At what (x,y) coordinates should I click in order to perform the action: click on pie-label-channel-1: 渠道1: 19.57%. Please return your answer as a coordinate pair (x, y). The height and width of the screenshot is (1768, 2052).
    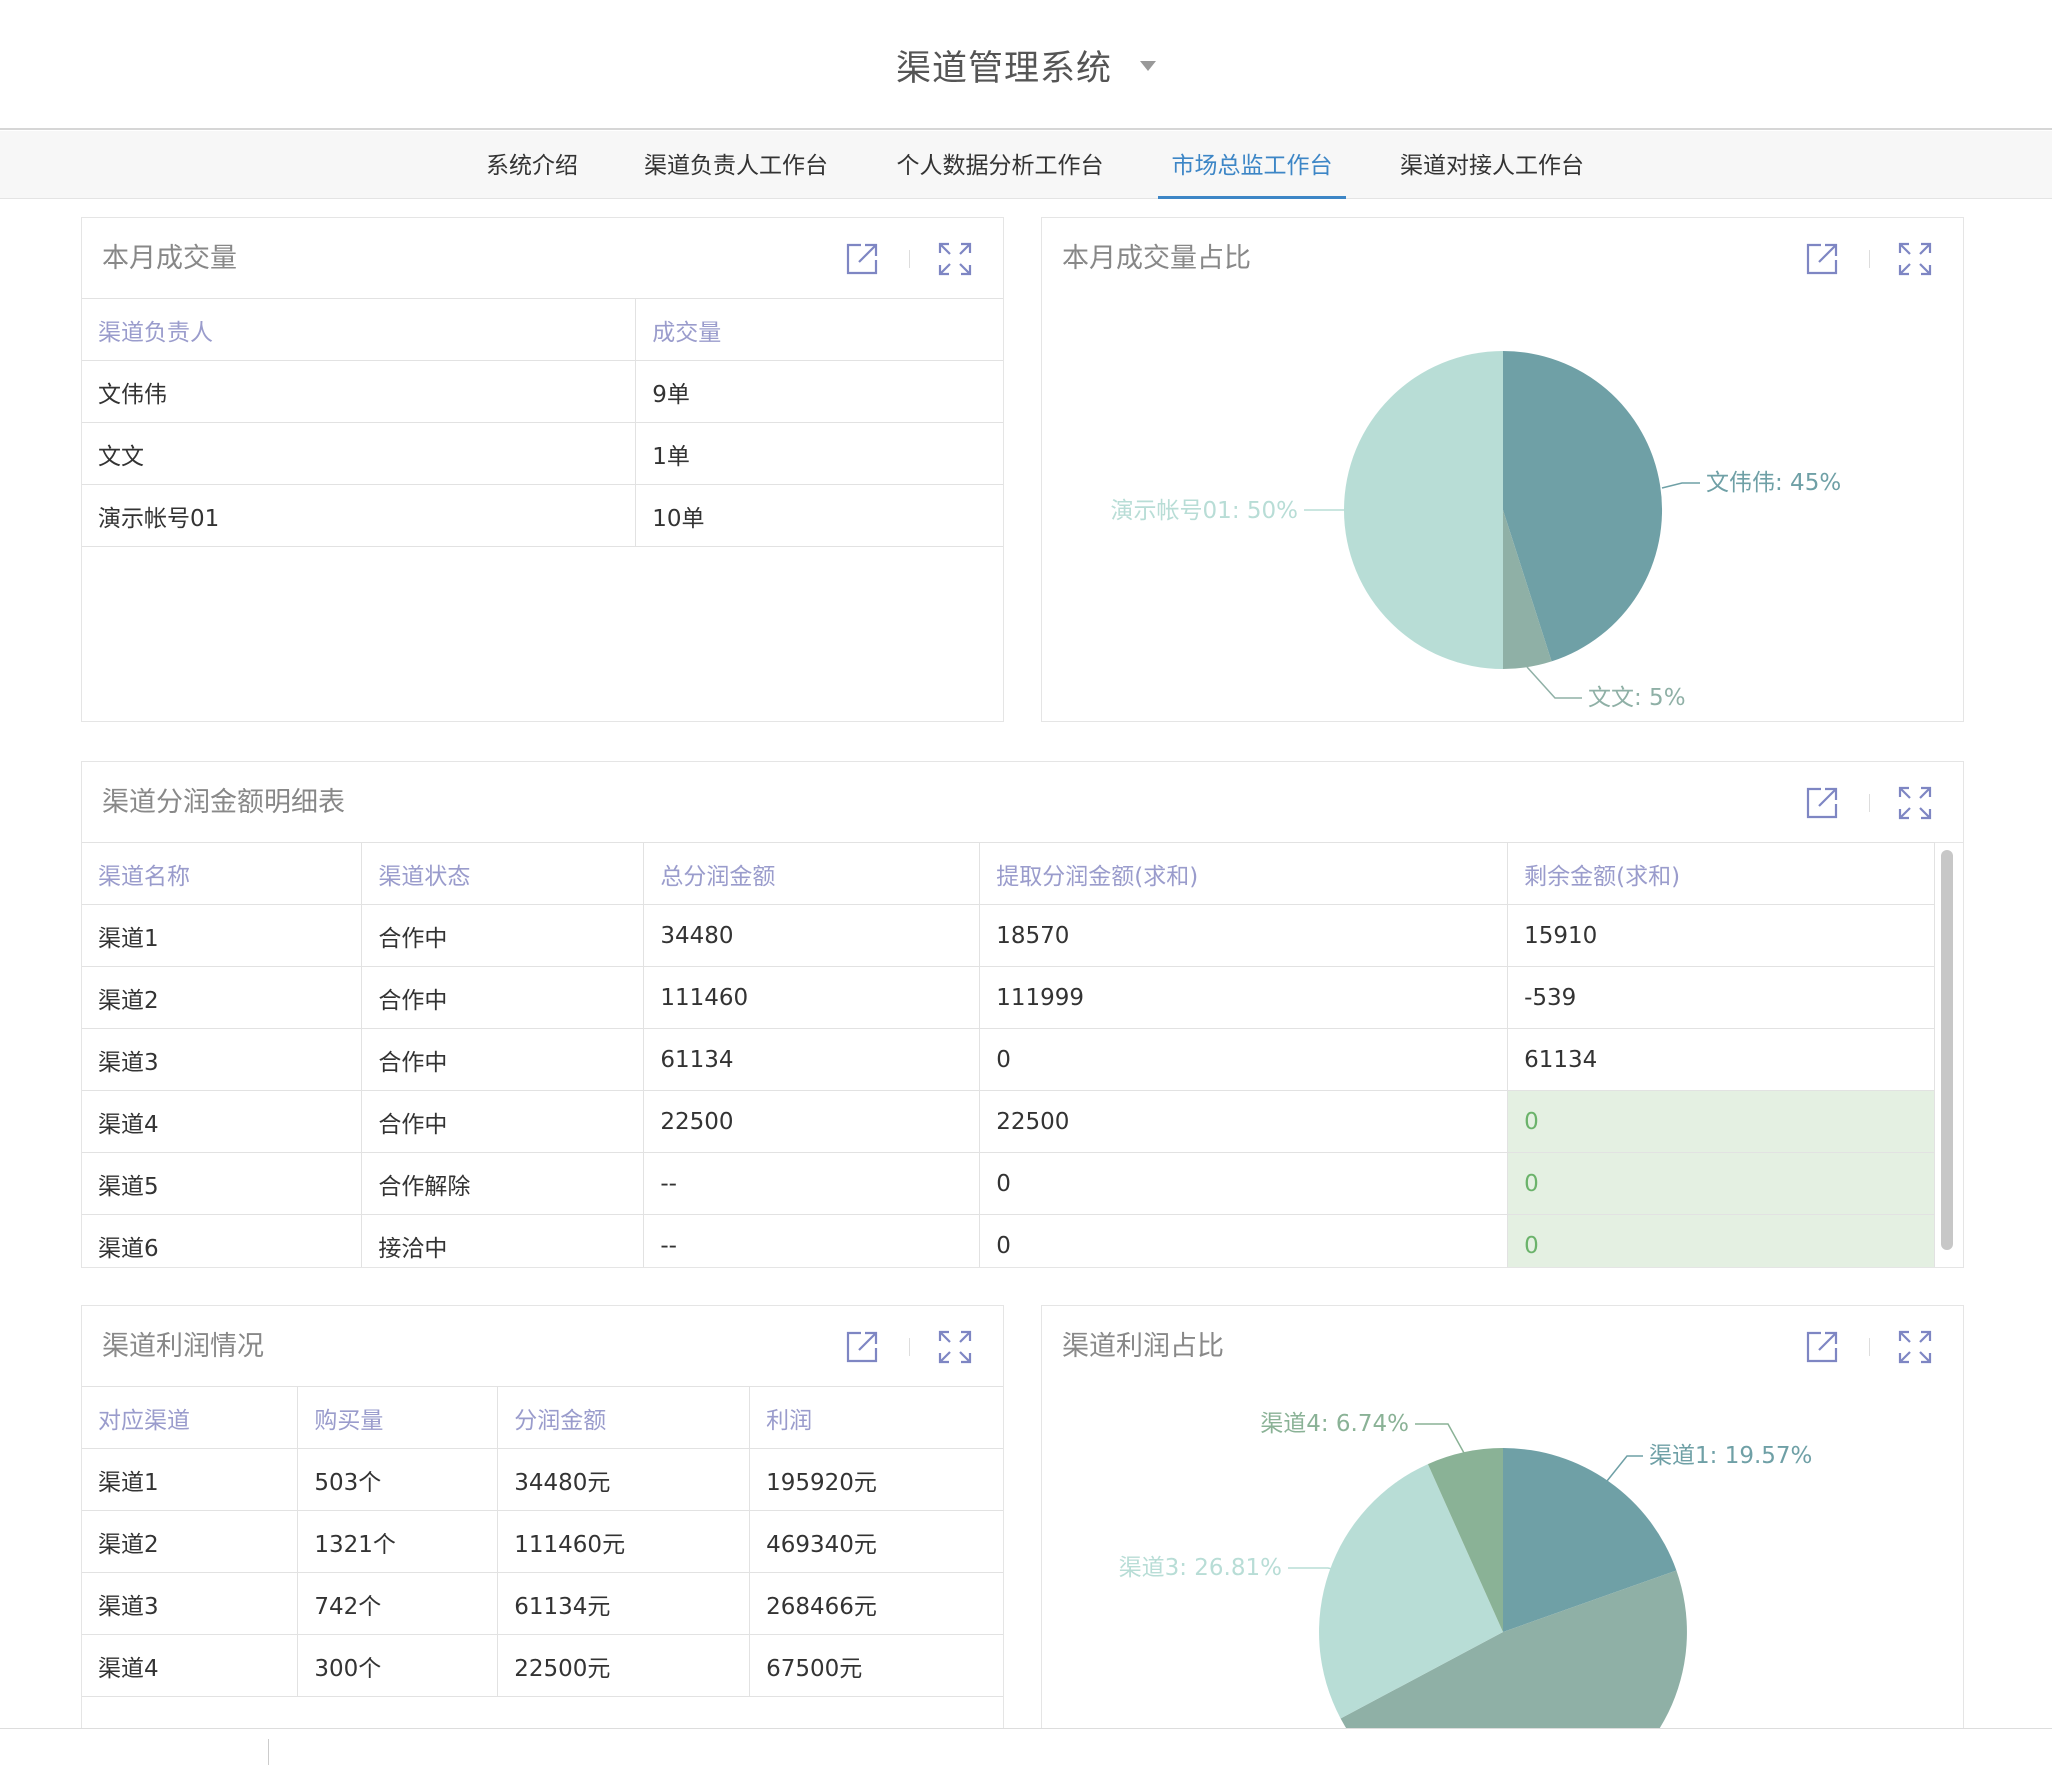
    Looking at the image, I should click on (1730, 1456).